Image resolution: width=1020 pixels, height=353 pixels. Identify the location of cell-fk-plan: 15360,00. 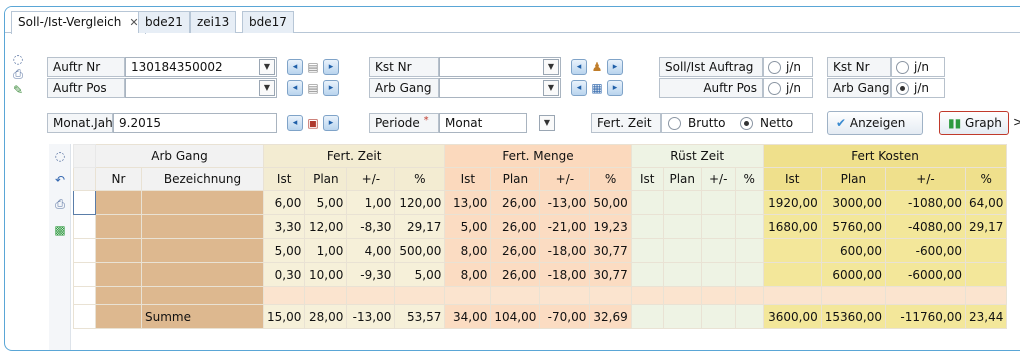
(853, 316).